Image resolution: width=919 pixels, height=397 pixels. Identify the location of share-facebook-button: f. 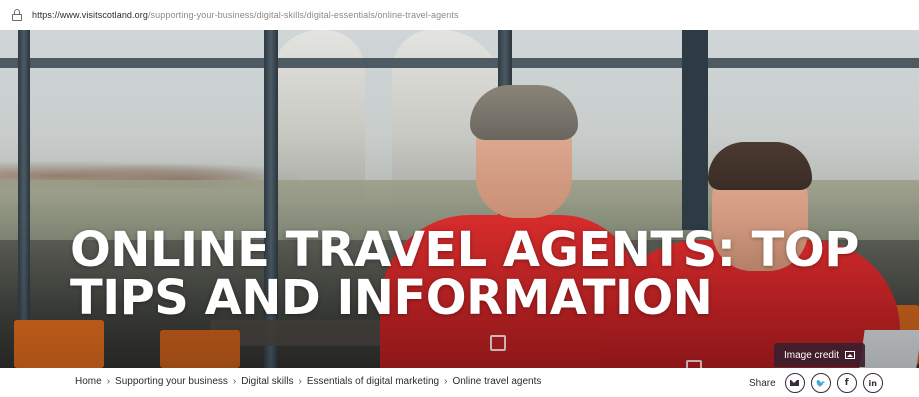
(846, 383).